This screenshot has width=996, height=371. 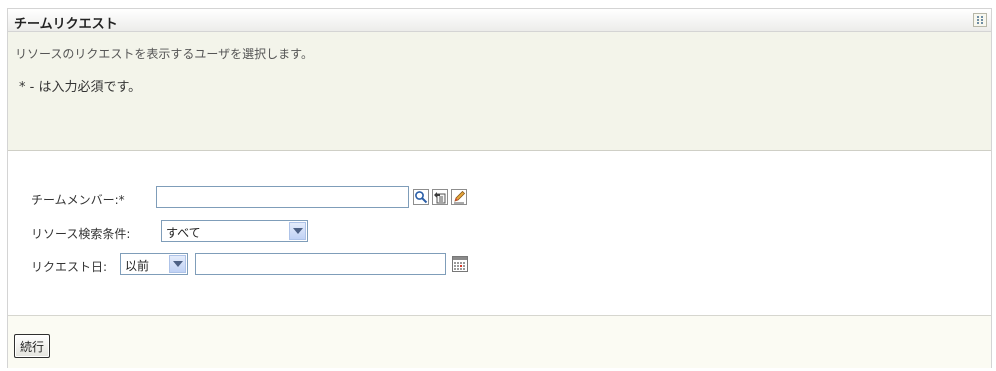 What do you see at coordinates (460, 264) in the screenshot?
I see `calendar-icon` at bounding box center [460, 264].